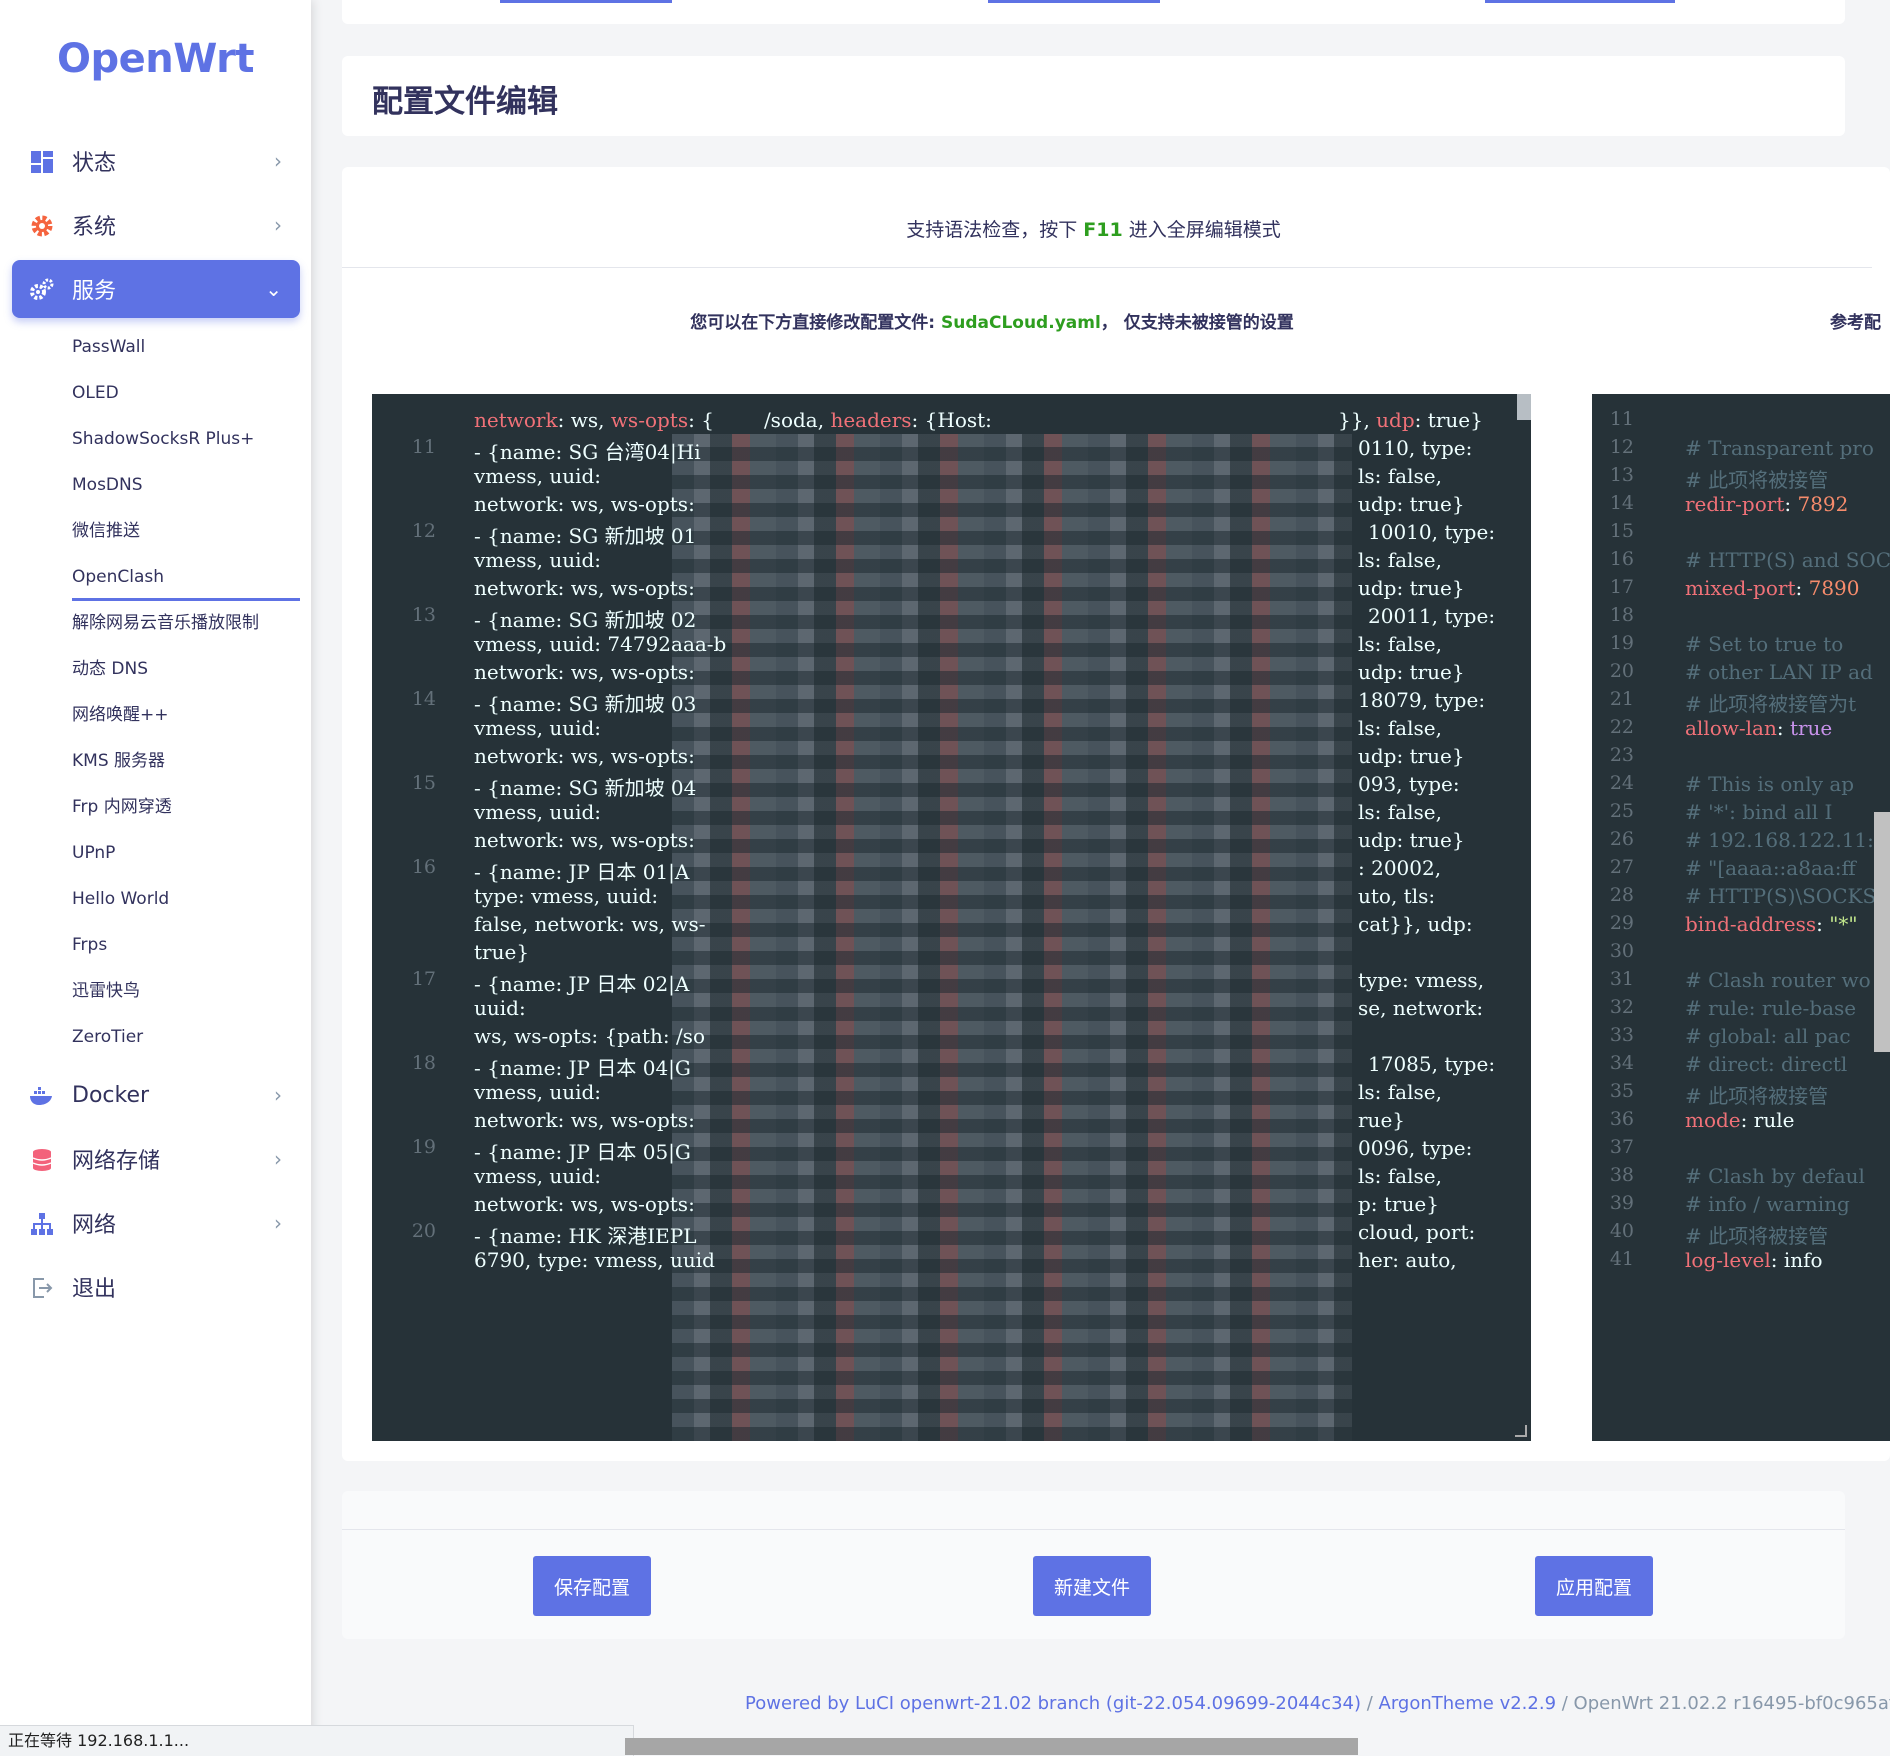 This screenshot has height=1756, width=1890. Describe the element at coordinates (1621, 895) in the screenshot. I see `line-number: 28` at that location.